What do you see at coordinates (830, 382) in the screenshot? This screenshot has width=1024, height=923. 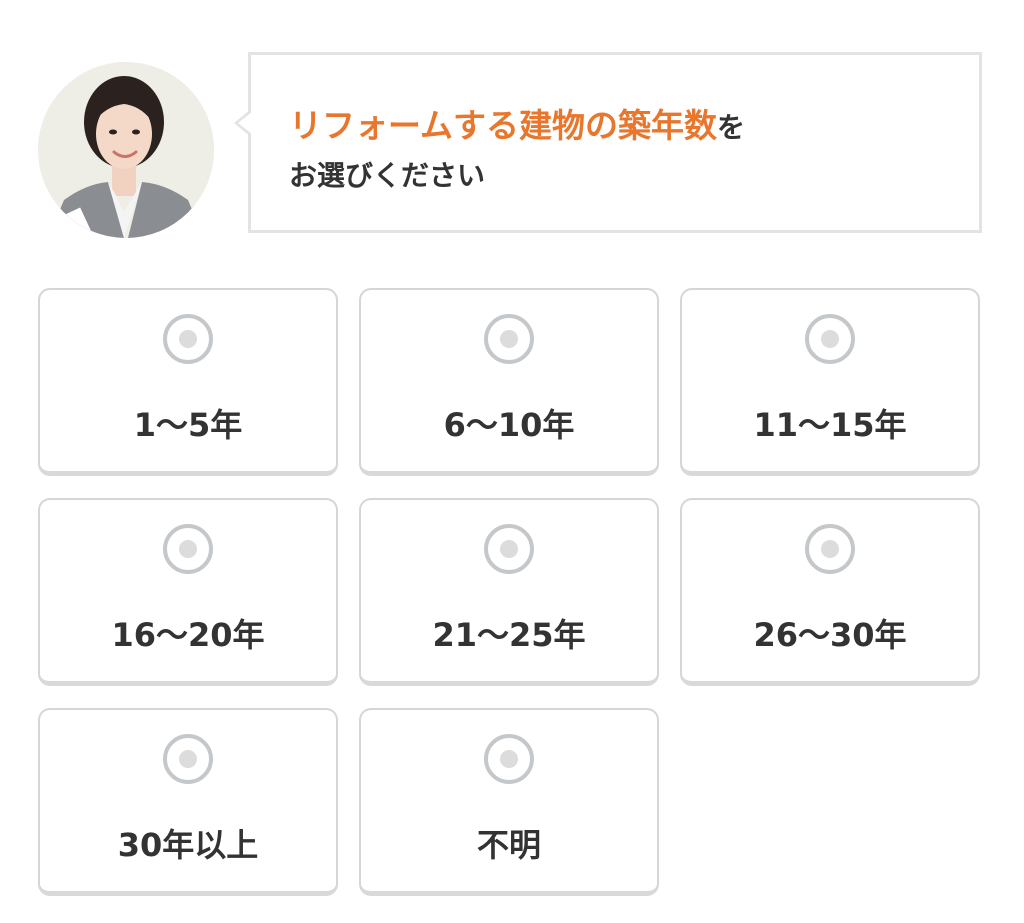 I see `option-11-15-years: 11〜15年` at bounding box center [830, 382].